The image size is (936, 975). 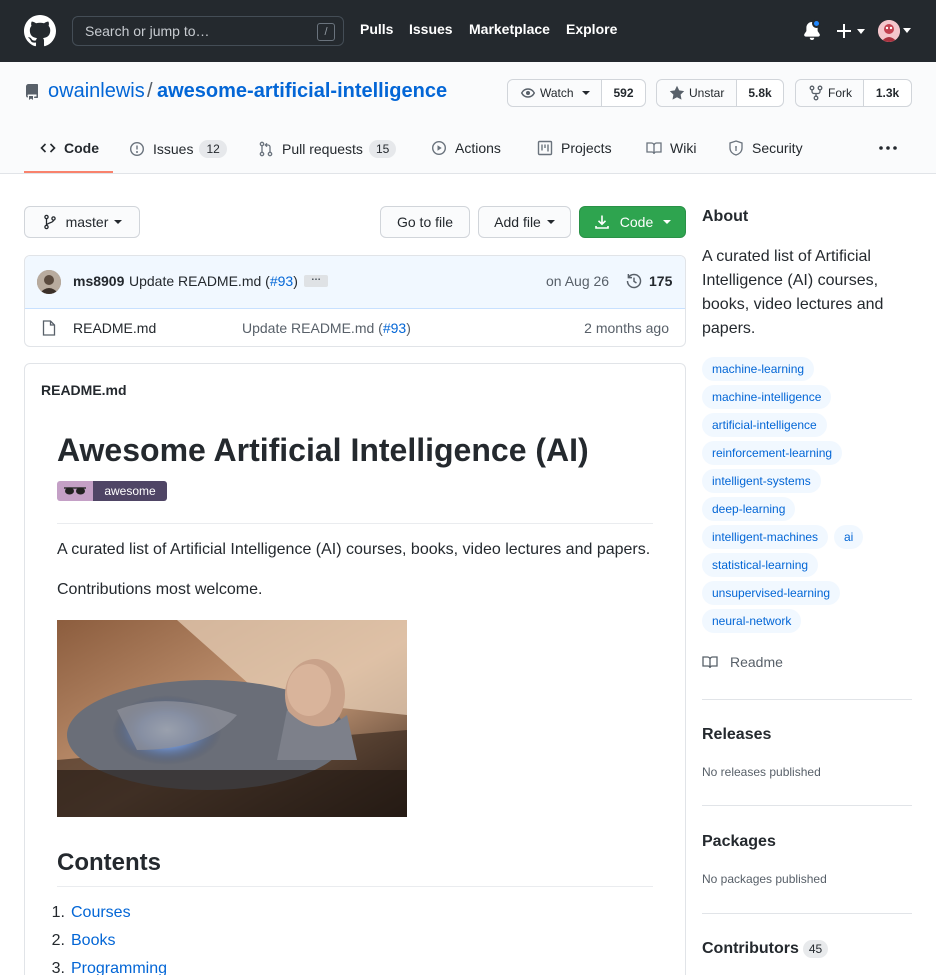 What do you see at coordinates (509, 29) in the screenshot?
I see `nav-marketplace-link: Marketplace` at bounding box center [509, 29].